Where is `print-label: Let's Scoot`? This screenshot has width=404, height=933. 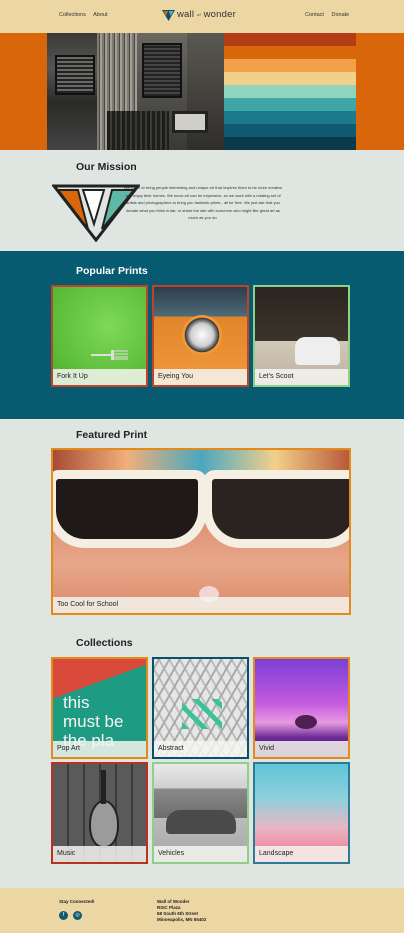
print-label: Let's Scoot is located at coordinates (301, 377).